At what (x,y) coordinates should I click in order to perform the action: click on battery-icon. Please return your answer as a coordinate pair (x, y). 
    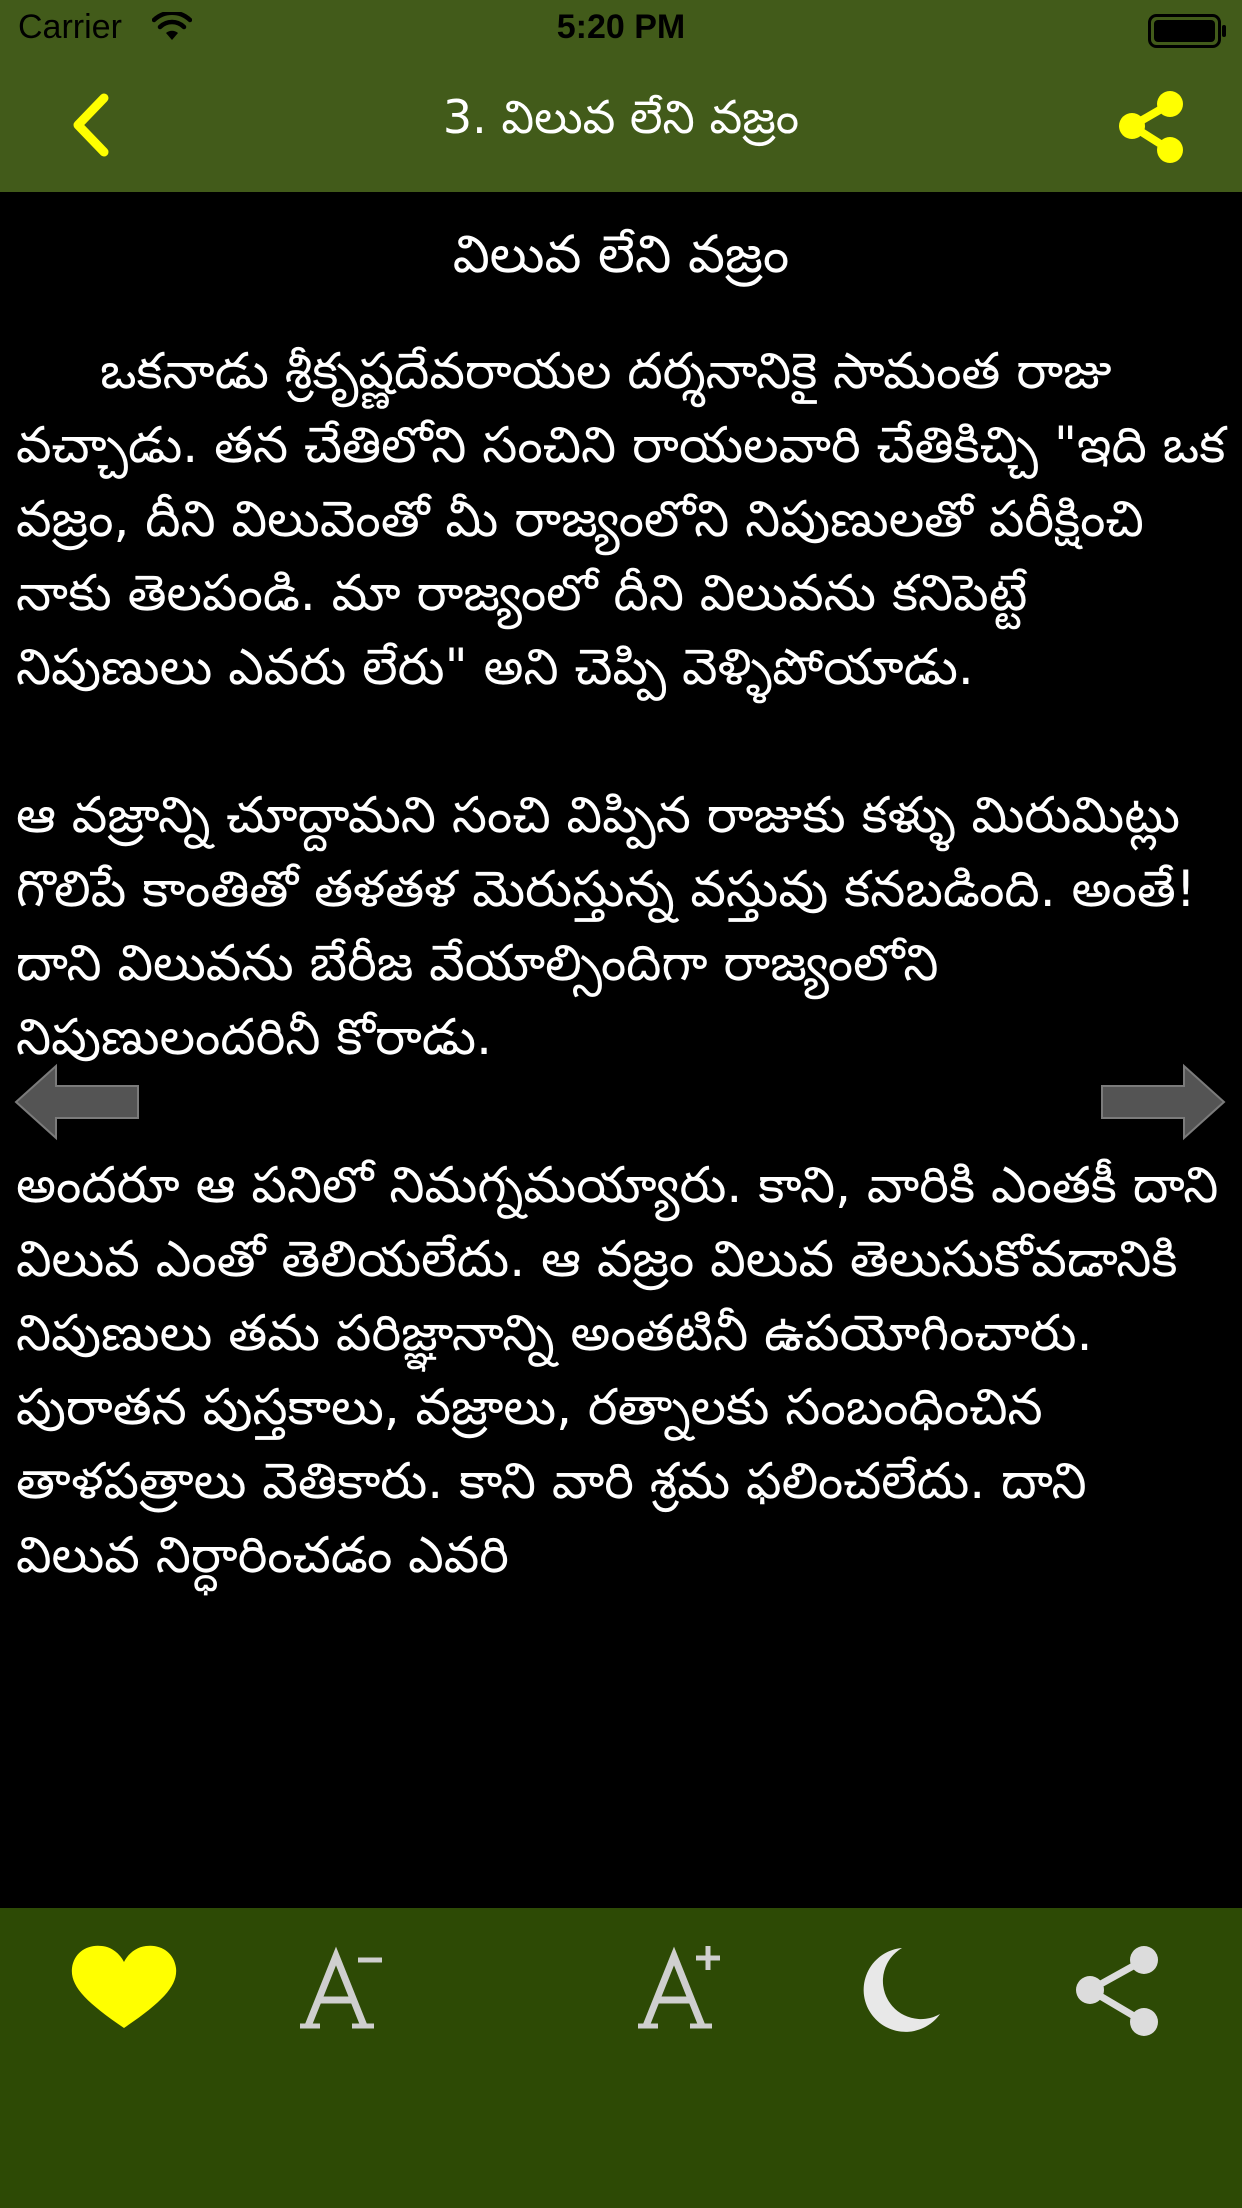
    Looking at the image, I should click on (1188, 33).